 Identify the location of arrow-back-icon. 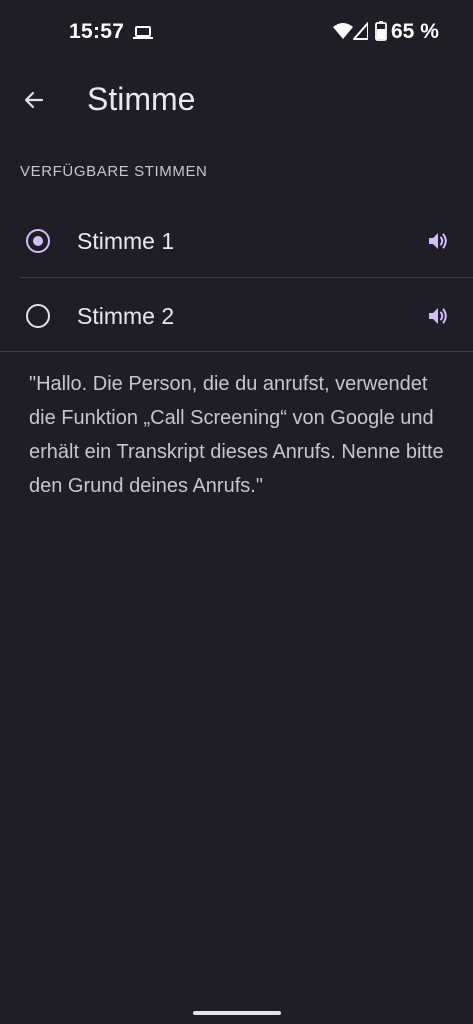
(34, 100).